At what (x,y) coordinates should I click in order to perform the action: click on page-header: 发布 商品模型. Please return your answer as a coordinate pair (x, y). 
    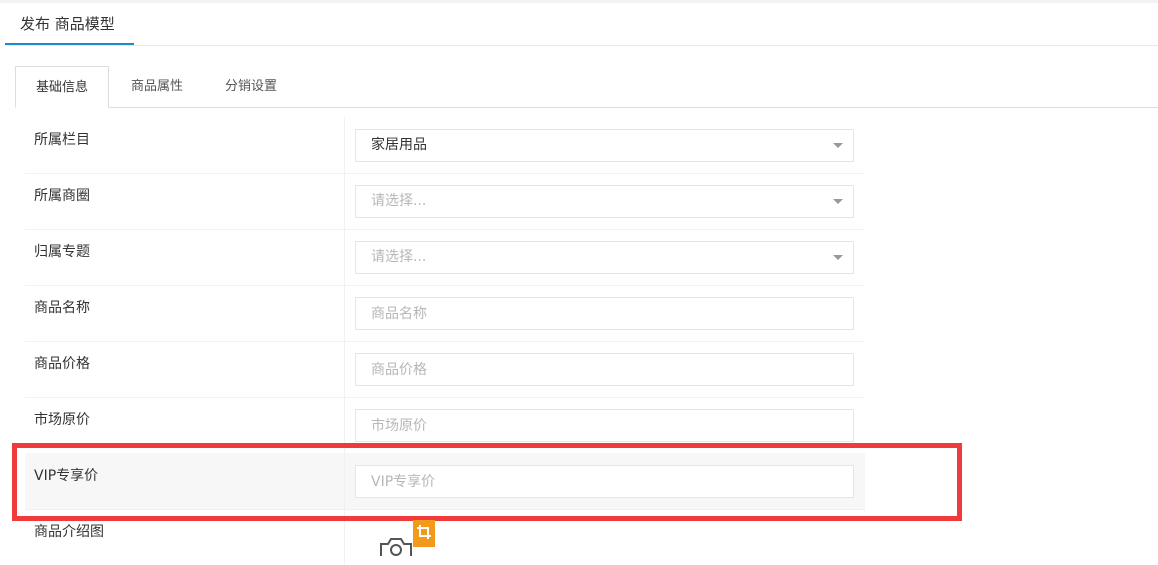
    Looking at the image, I should click on (581, 24).